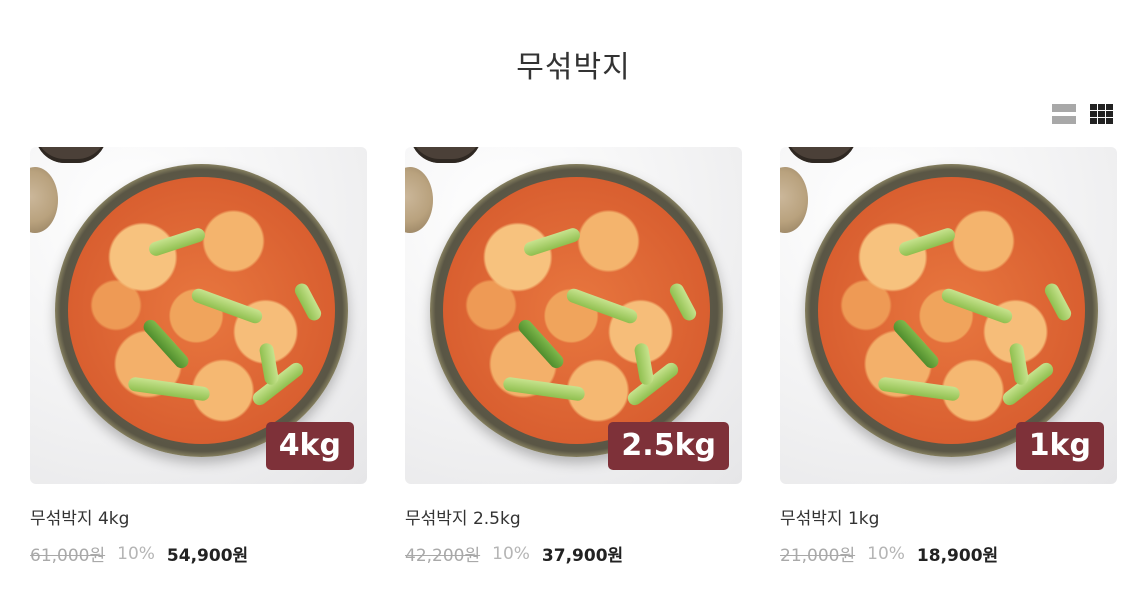 This screenshot has width=1147, height=614. What do you see at coordinates (1059, 446) in the screenshot?
I see `size-badge: 1kg` at bounding box center [1059, 446].